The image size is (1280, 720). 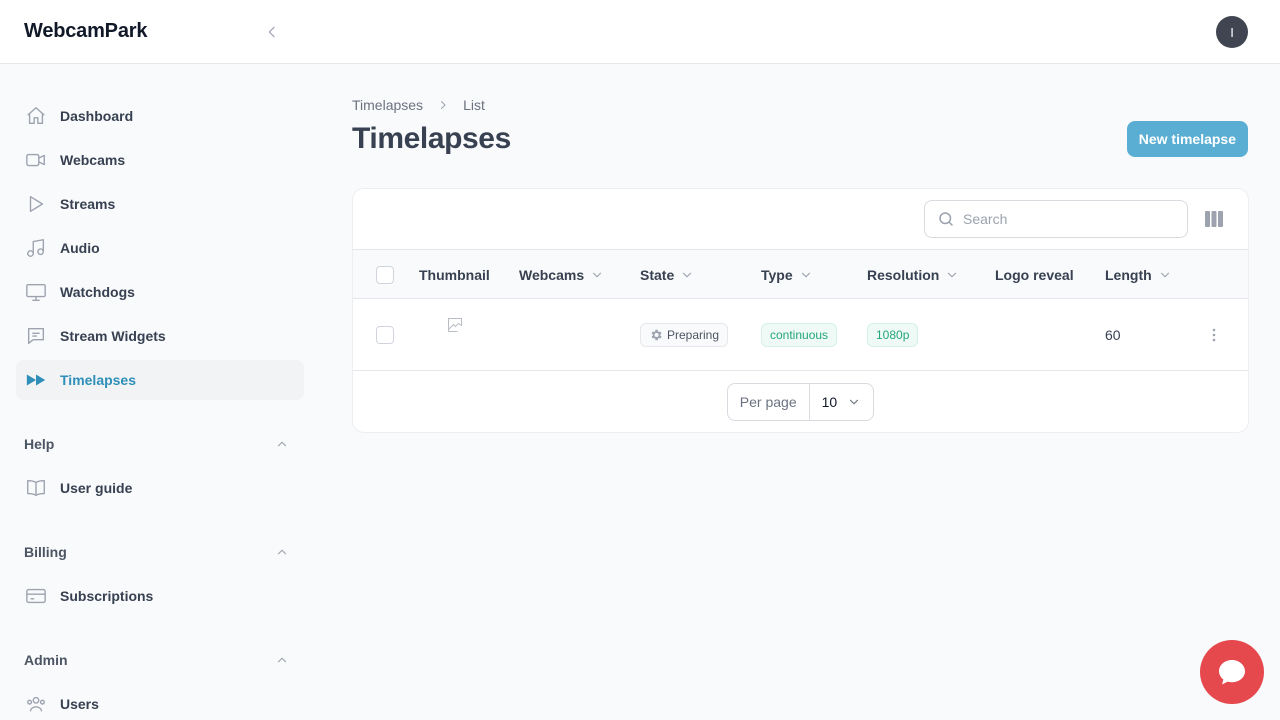 I want to click on column-label: Resolution, so click(x=903, y=274).